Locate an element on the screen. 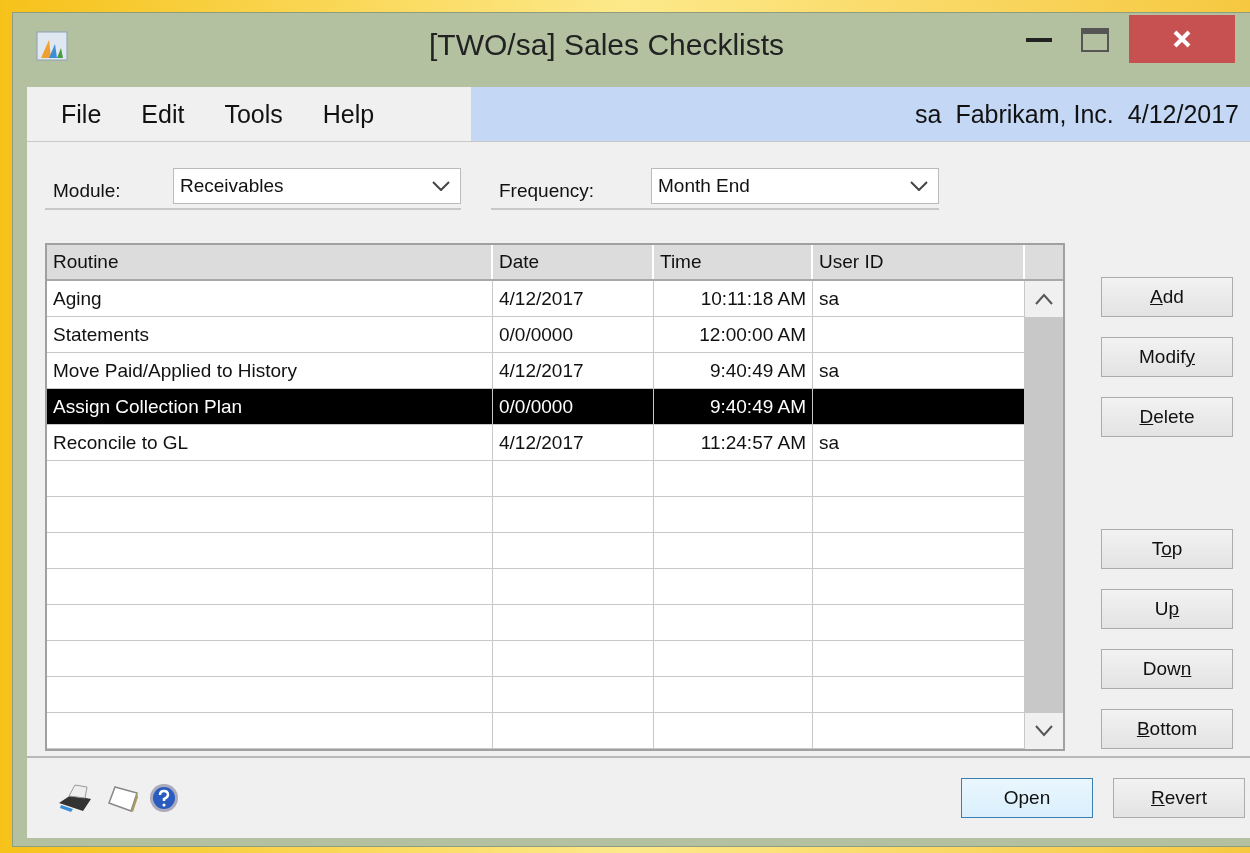  action-button: Revert is located at coordinates (1179, 798).